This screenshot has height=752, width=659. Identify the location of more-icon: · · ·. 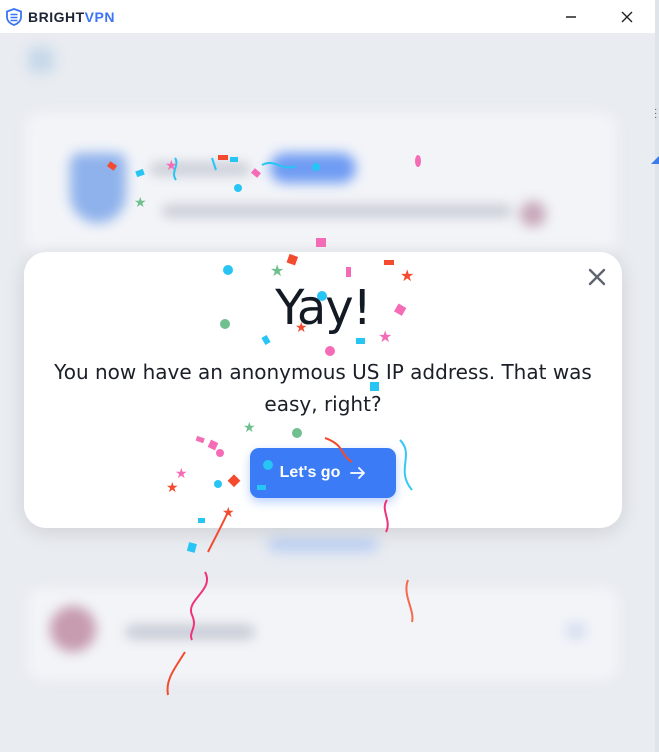
(656, 113).